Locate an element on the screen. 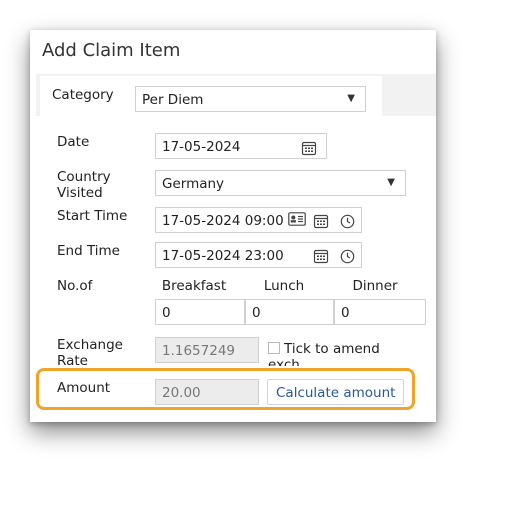  category-label: Category is located at coordinates (83, 95).